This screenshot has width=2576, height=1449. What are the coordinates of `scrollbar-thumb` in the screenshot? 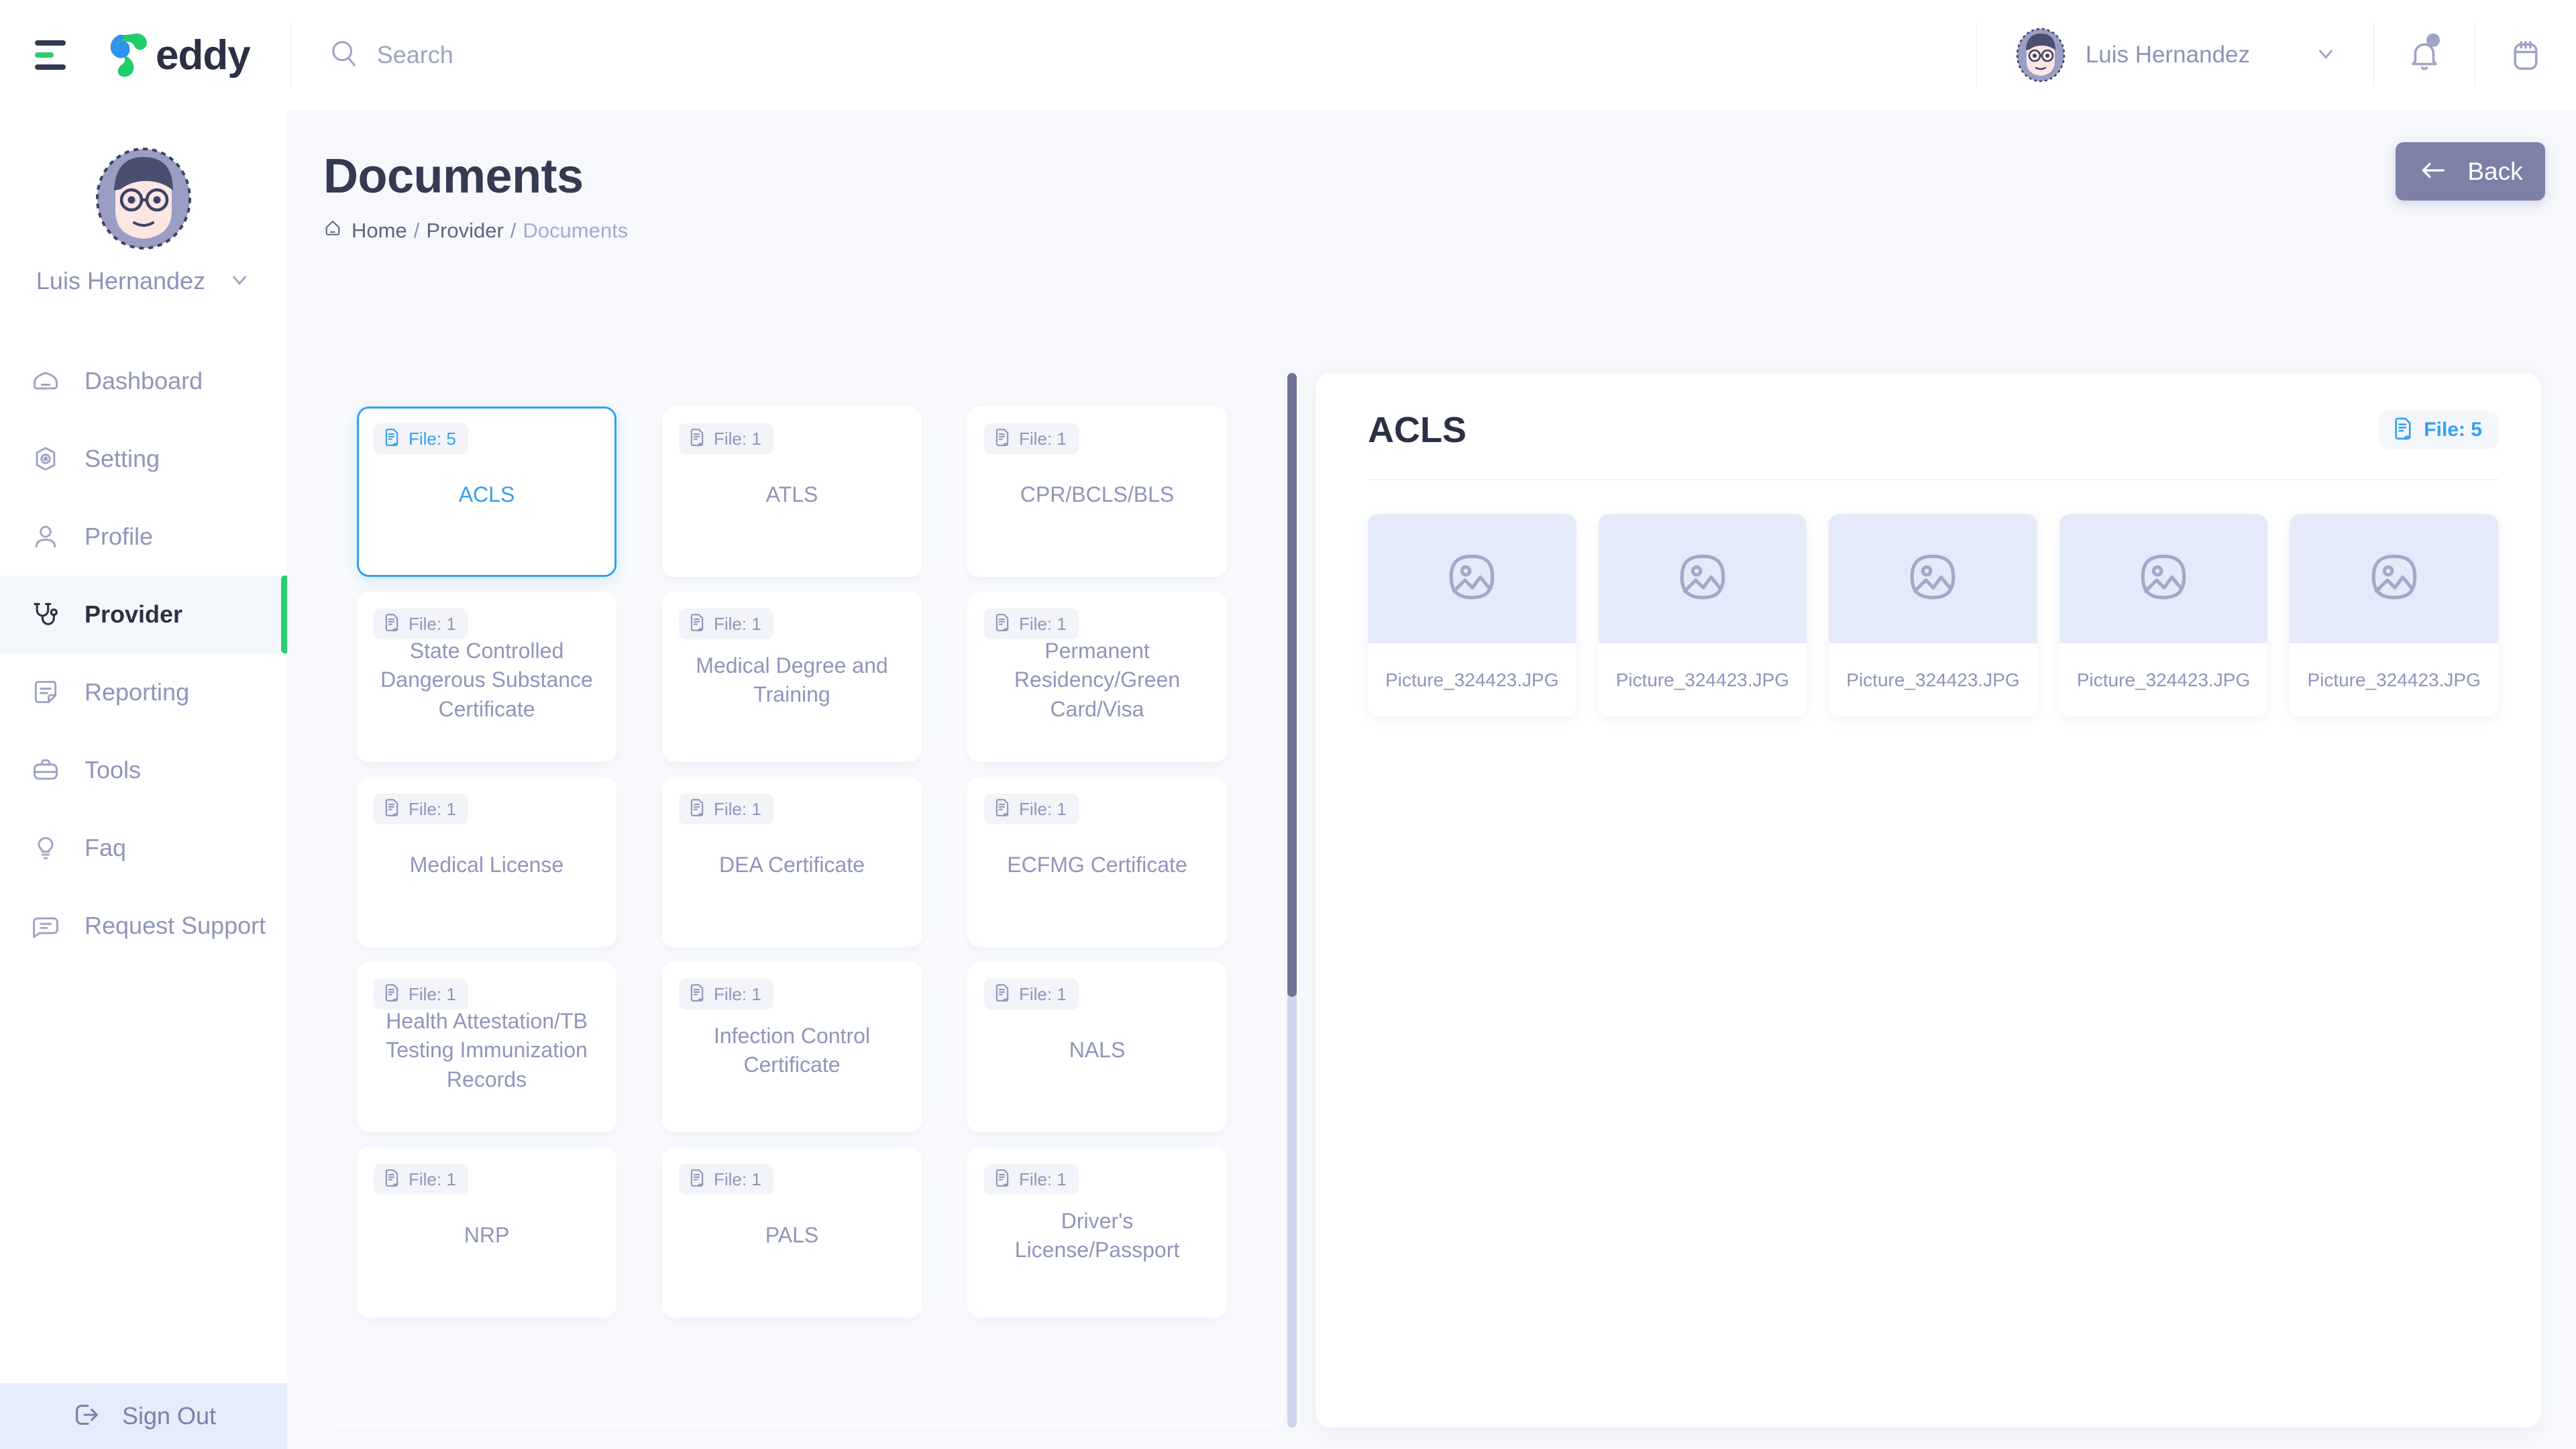 It's located at (1292, 685).